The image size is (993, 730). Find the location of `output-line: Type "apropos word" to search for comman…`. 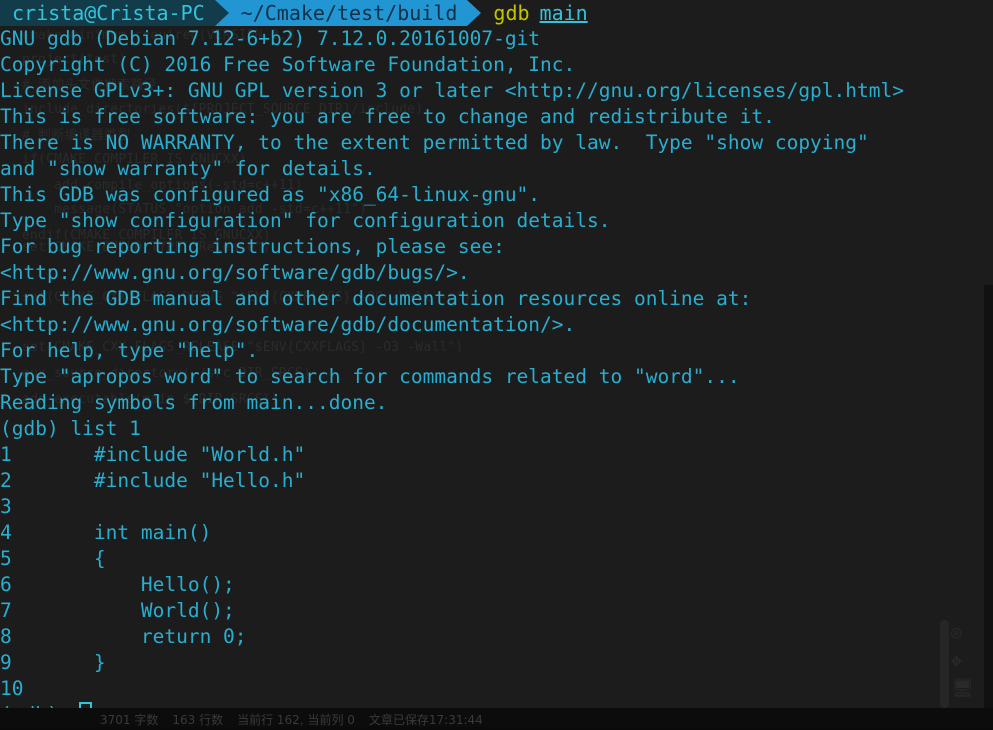

output-line: Type "apropos word" to search for comman… is located at coordinates (370, 376).